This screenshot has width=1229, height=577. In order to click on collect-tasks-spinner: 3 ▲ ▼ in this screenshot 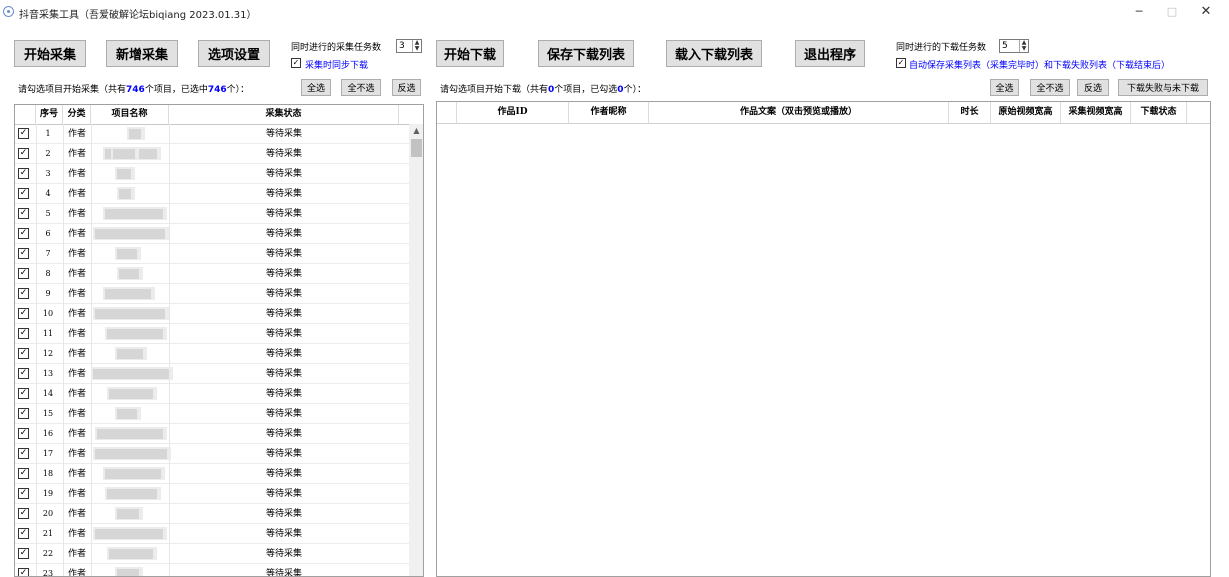, I will do `click(409, 46)`.